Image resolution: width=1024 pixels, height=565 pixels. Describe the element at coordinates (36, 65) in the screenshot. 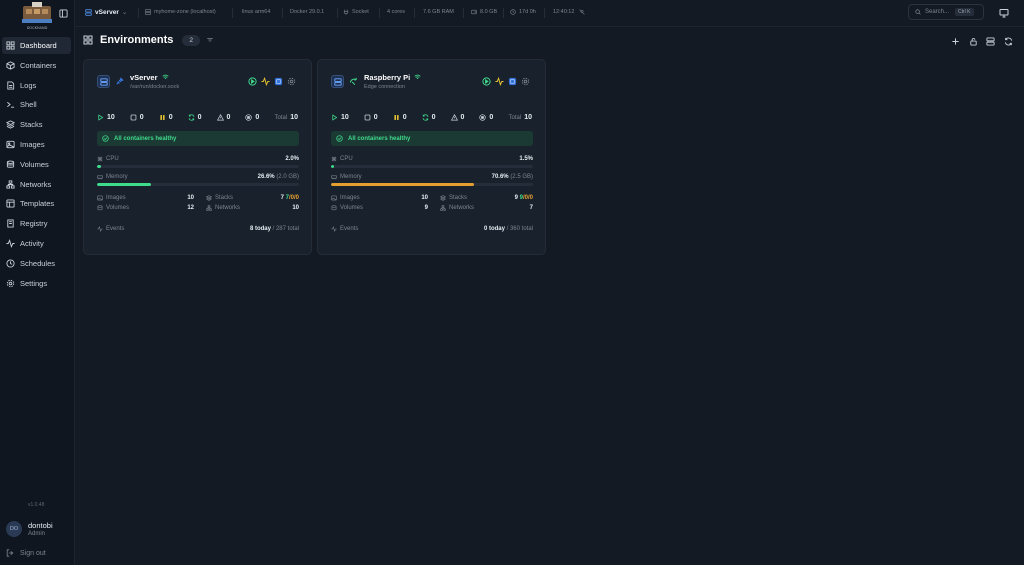

I see `sidebar-item-containers: Containers` at that location.